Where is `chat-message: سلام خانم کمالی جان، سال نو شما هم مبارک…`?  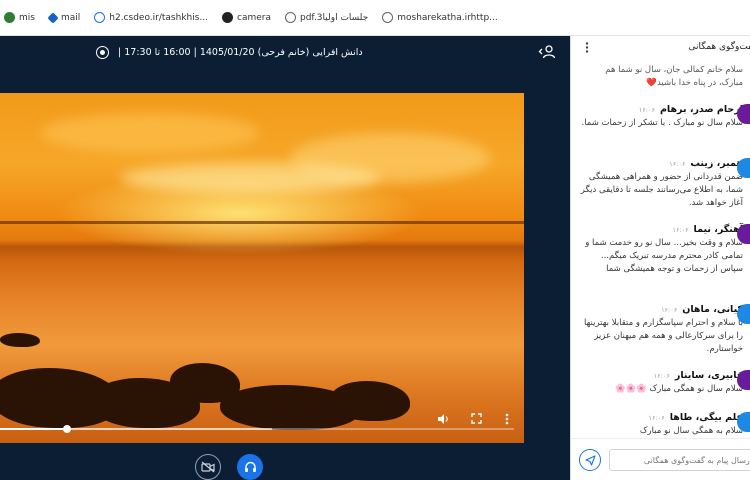 chat-message: سلام خانم کمالی جان، سال نو شما هم مبارک… is located at coordinates (661, 77).